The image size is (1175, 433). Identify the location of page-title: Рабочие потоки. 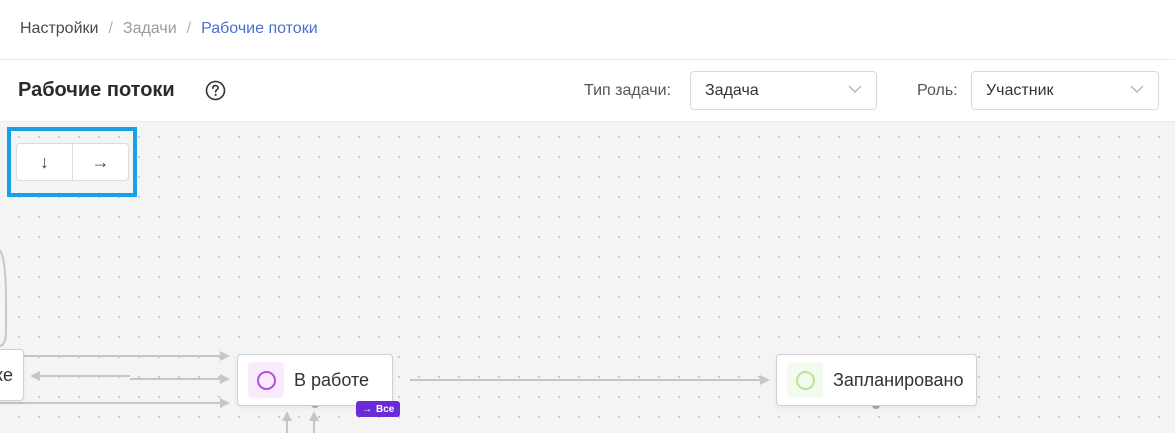
(96, 90).